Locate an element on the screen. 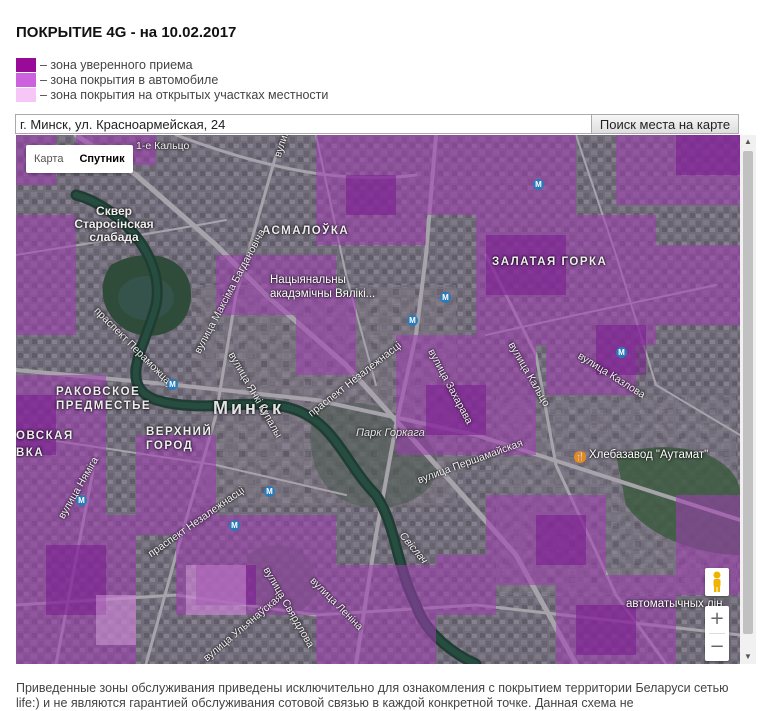 The image size is (778, 711). poi-restaurant-icon: 🍴 is located at coordinates (580, 457).